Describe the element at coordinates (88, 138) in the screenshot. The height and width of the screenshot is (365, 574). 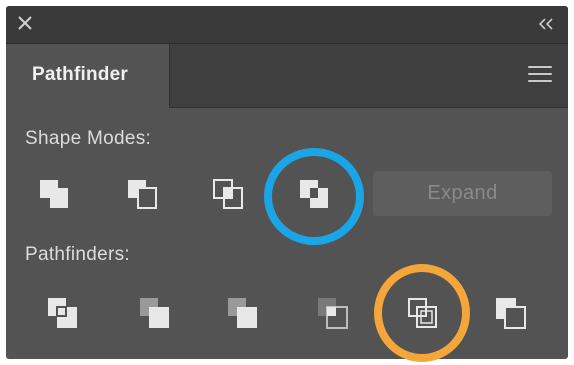
I see `shape-modes-label: Shape Modes:` at that location.